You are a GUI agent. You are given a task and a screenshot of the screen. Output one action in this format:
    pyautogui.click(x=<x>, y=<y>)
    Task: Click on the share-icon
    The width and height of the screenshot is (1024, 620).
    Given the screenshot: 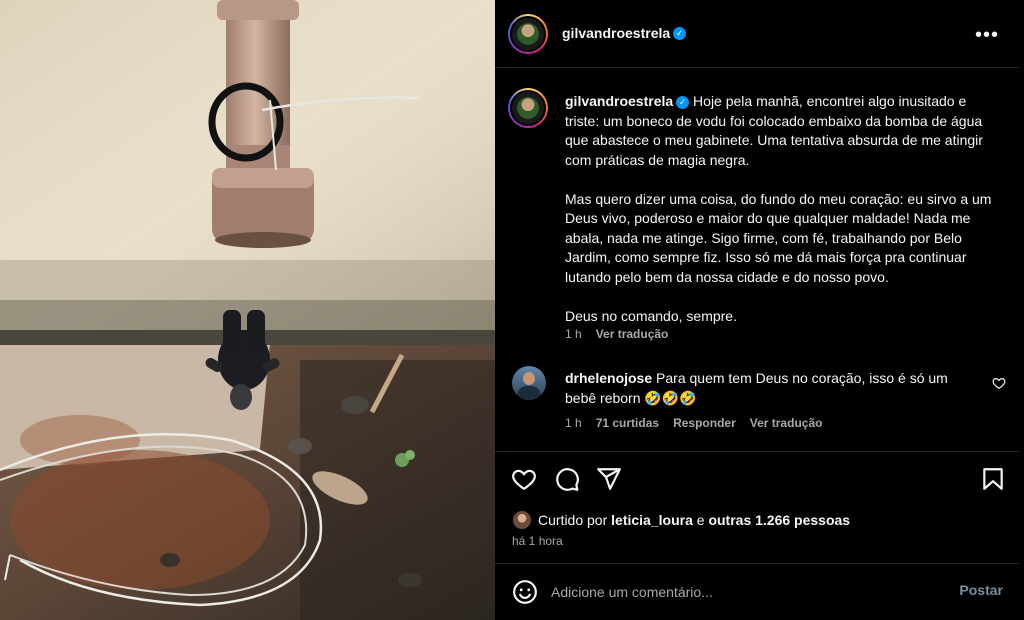 What is the action you would take?
    pyautogui.click(x=609, y=479)
    